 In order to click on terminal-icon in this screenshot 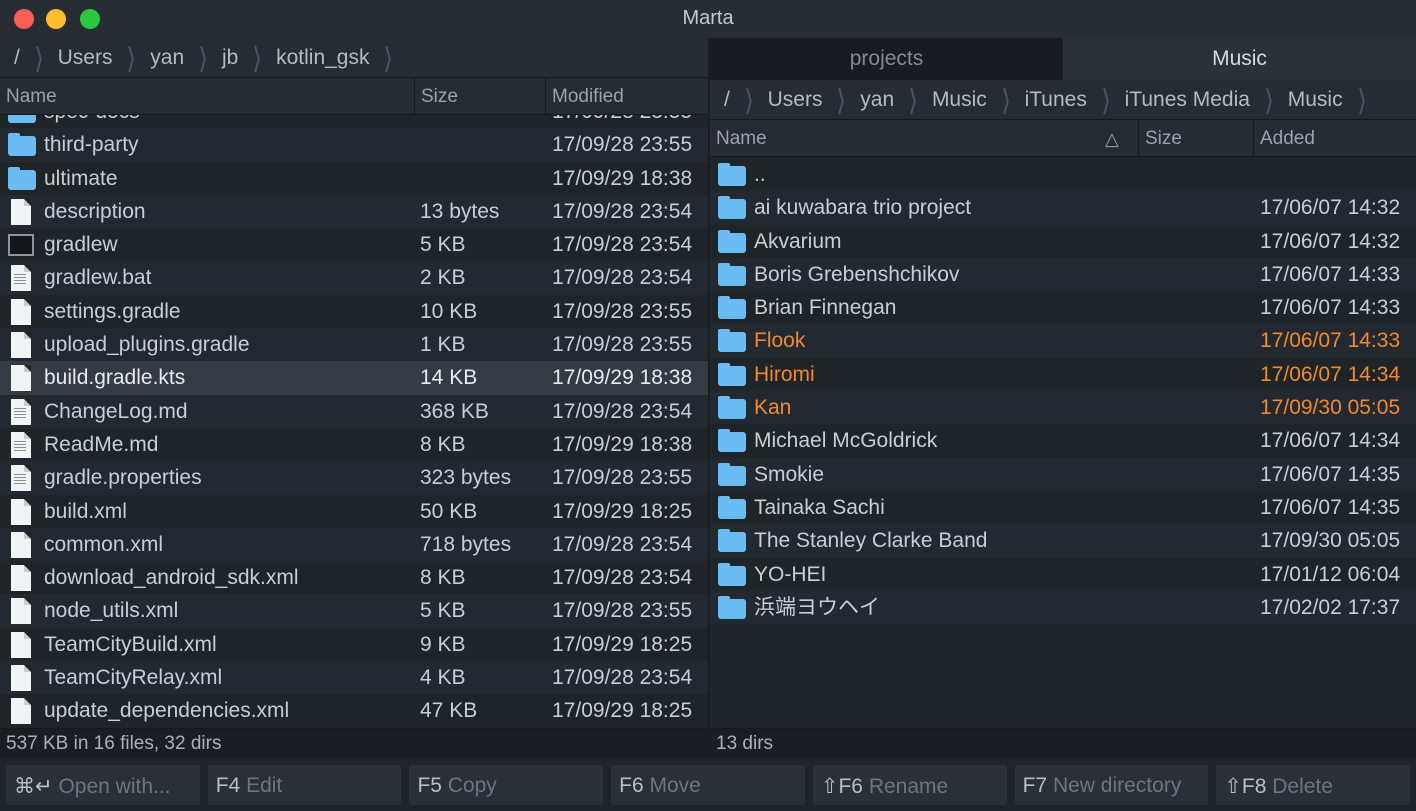, I will do `click(21, 245)`.